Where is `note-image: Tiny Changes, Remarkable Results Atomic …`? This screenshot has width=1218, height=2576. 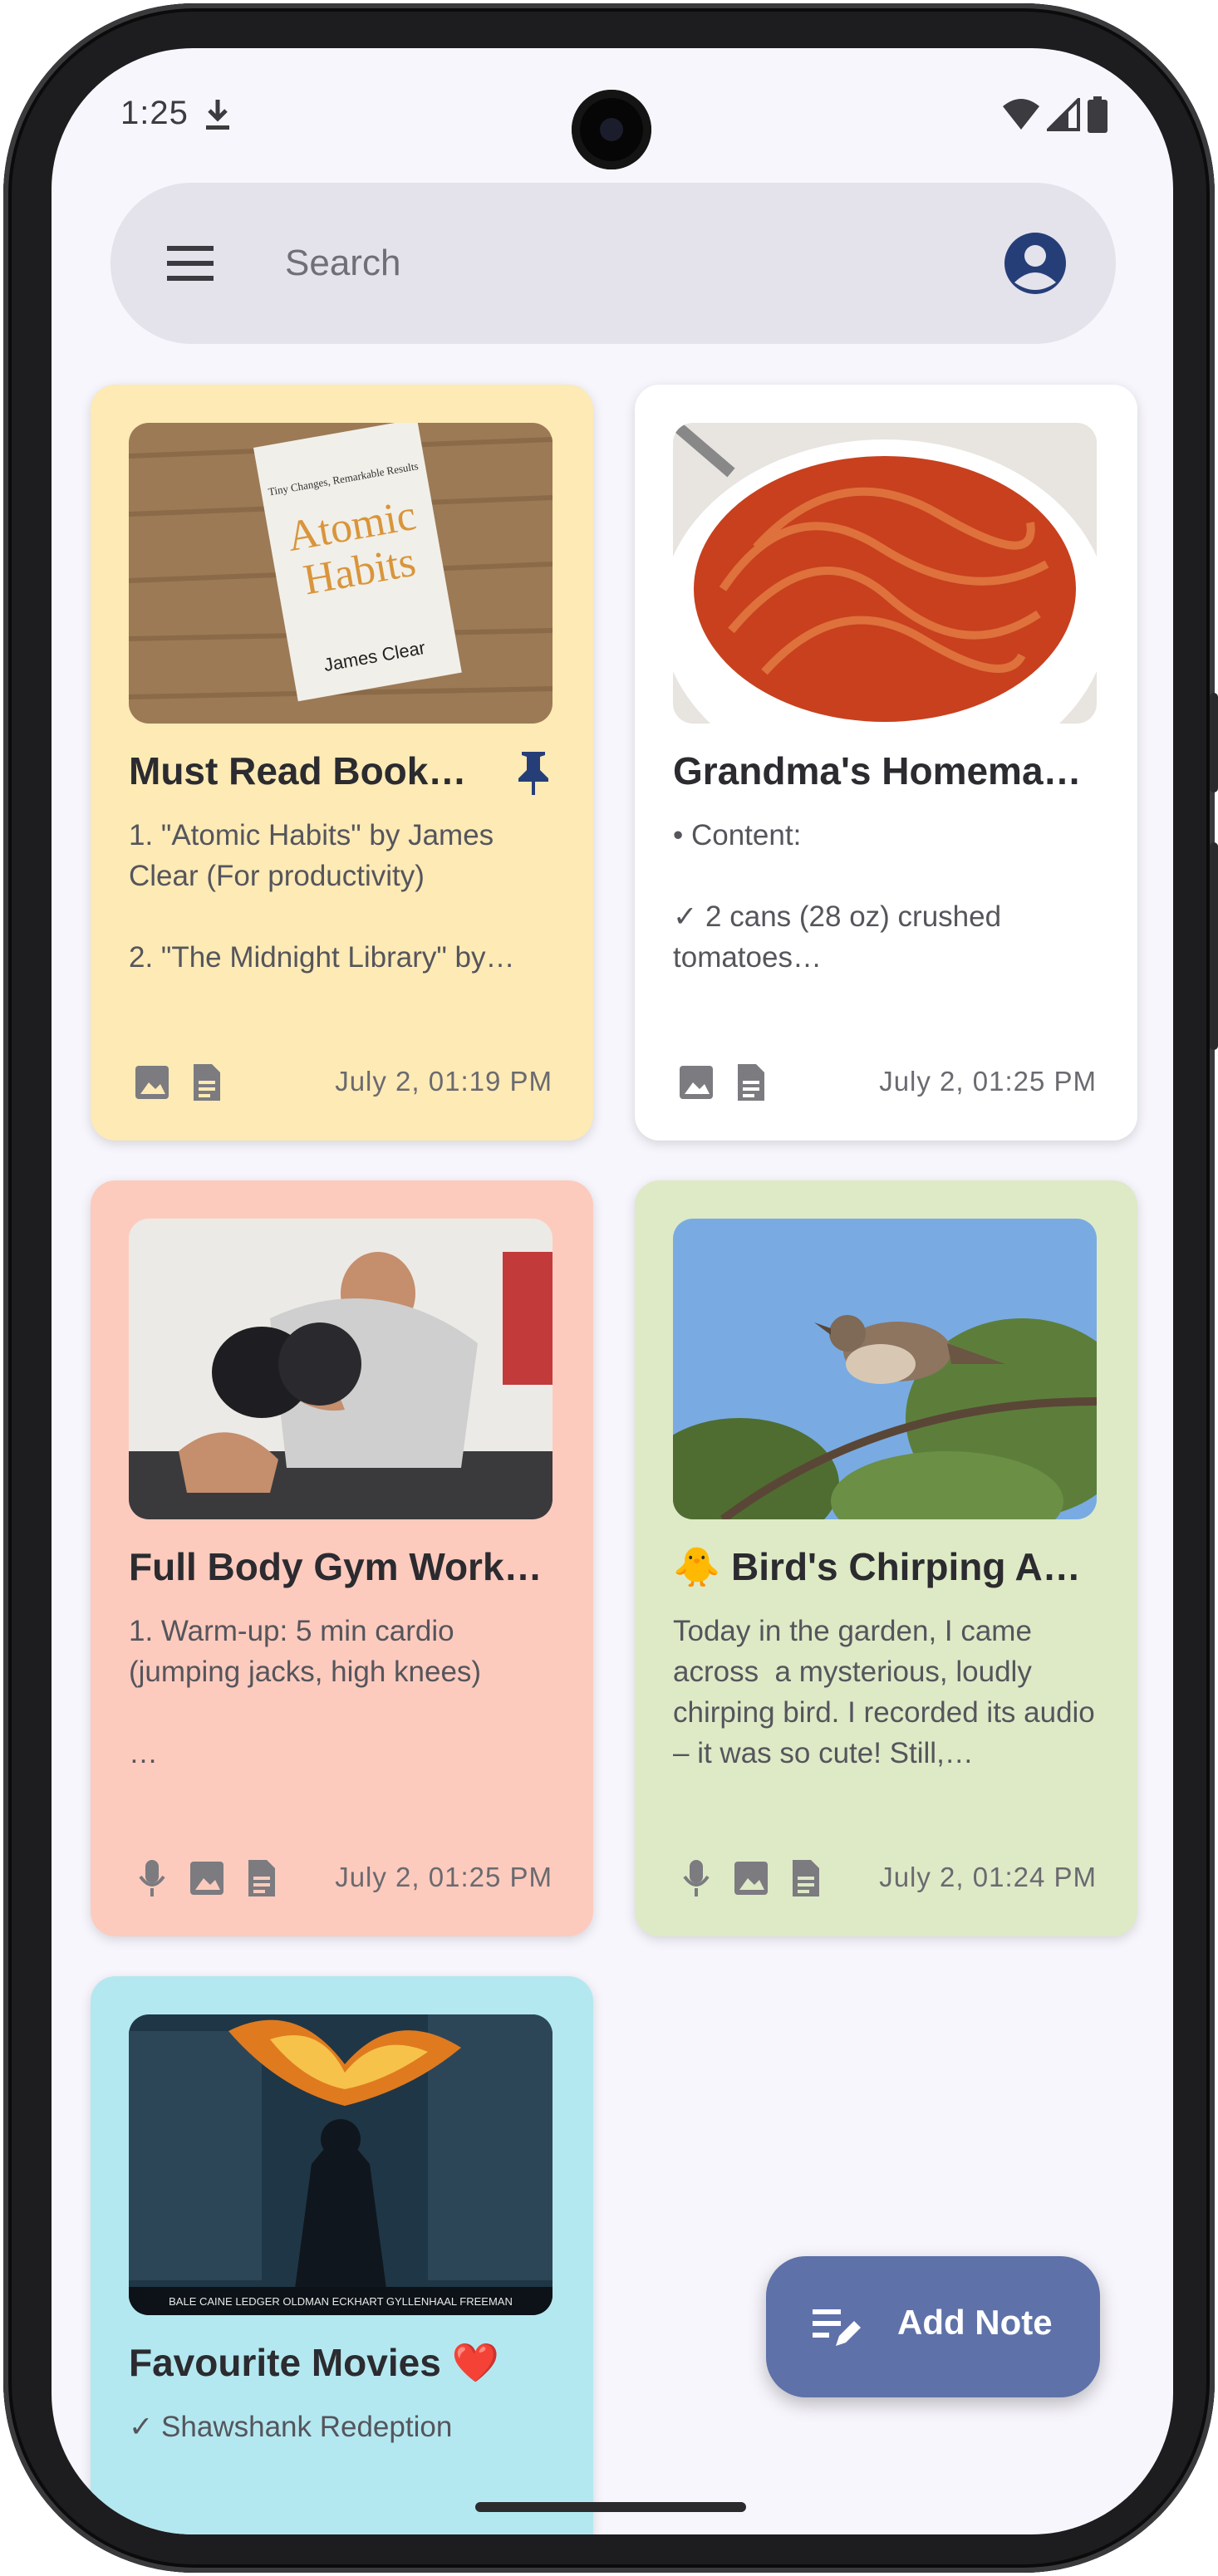
note-image: Tiny Changes, Remarkable Results Atomic … is located at coordinates (341, 573).